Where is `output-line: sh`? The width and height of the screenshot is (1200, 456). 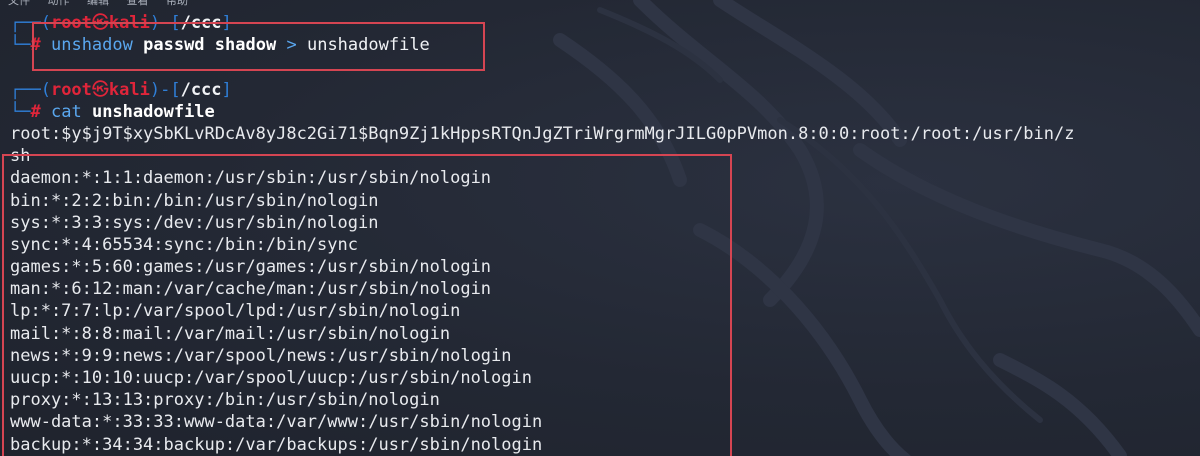
output-line: sh is located at coordinates (20, 156).